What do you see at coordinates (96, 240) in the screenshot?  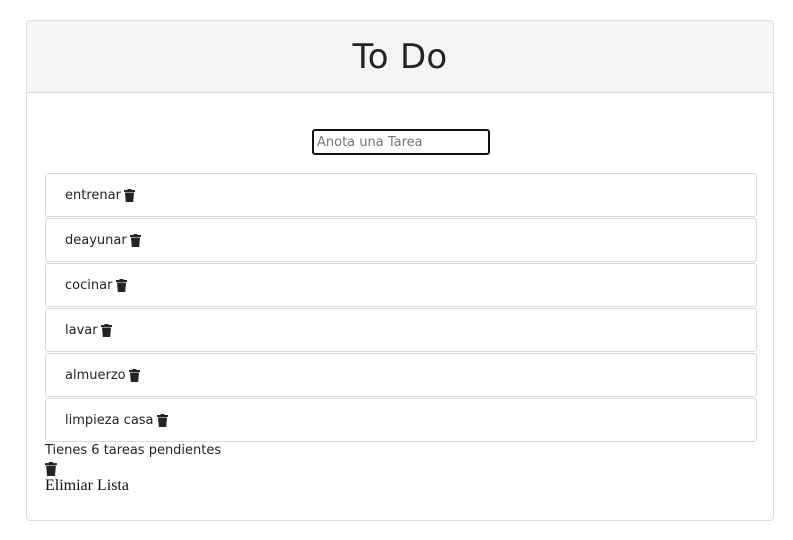 I see `task-label: deayunar` at bounding box center [96, 240].